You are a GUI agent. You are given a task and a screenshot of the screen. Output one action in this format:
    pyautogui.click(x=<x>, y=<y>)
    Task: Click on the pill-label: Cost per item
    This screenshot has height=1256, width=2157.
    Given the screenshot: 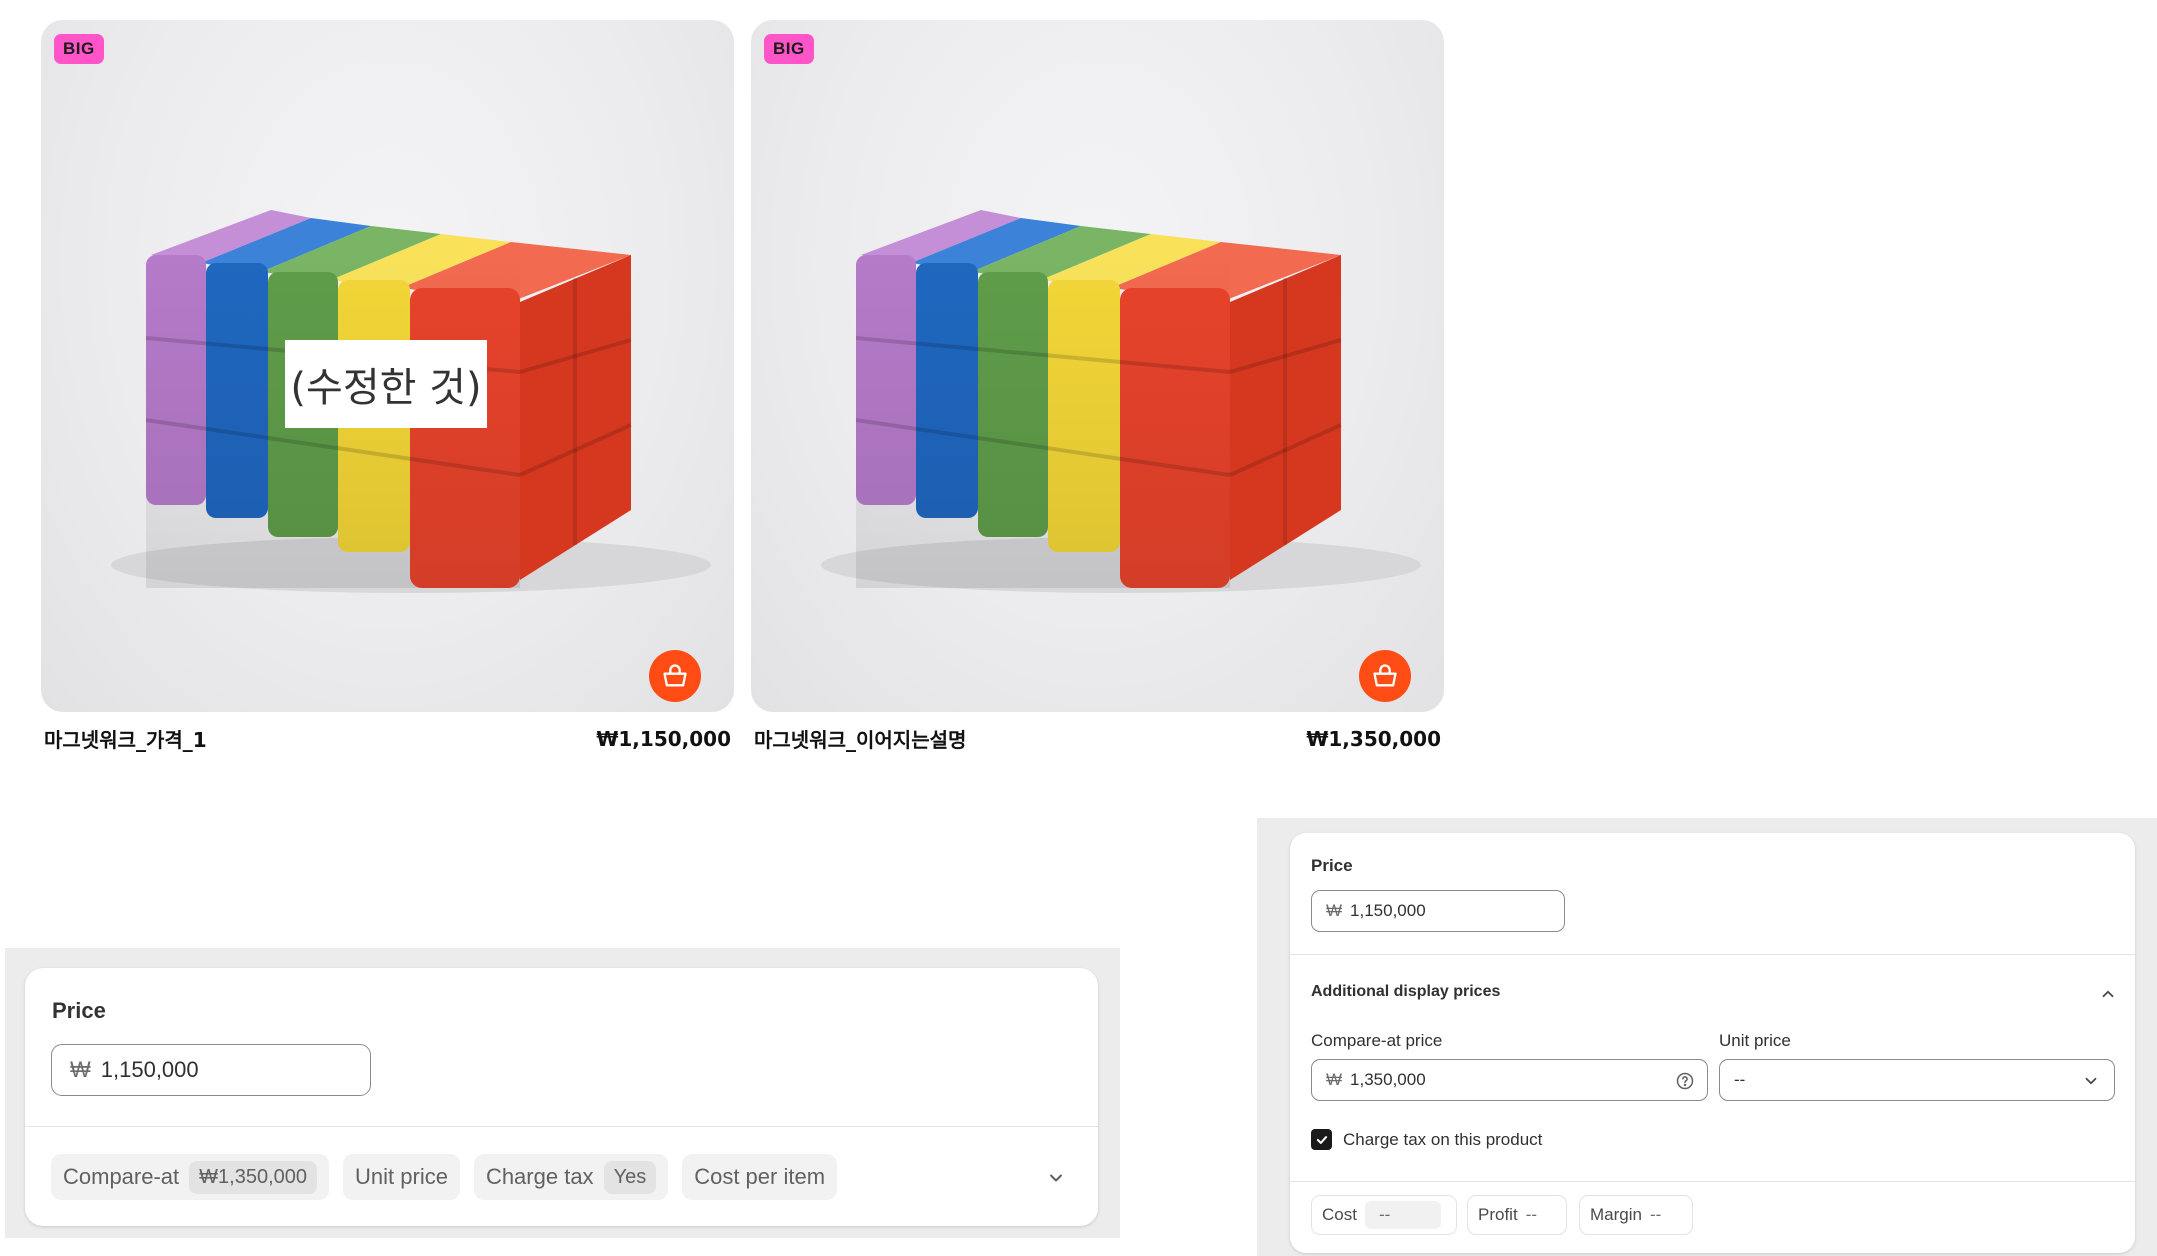 What is the action you would take?
    pyautogui.click(x=760, y=1176)
    